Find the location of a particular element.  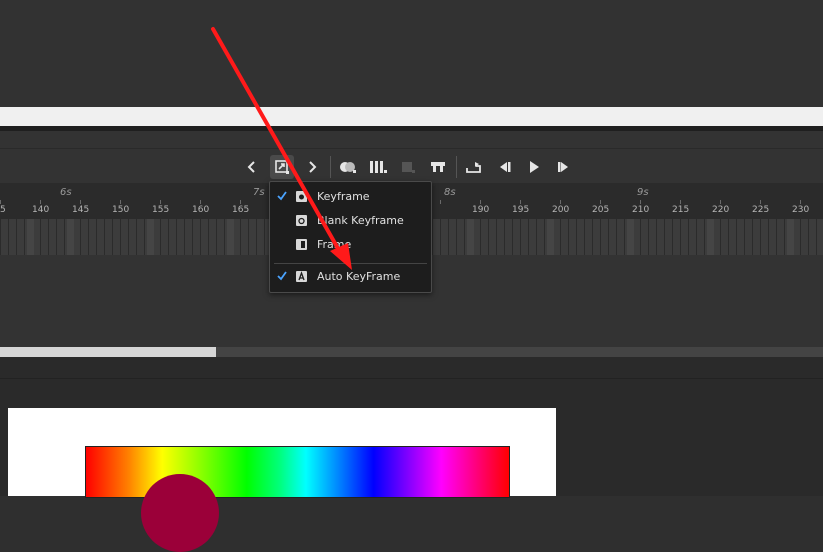

multiple-frames-icon is located at coordinates (378, 167).